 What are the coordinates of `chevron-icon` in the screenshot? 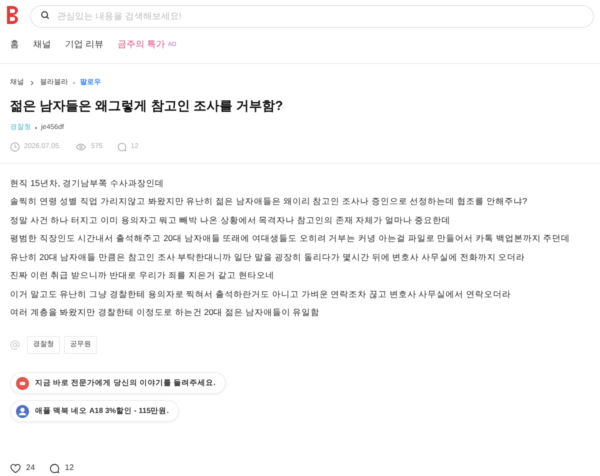 It's located at (32, 83).